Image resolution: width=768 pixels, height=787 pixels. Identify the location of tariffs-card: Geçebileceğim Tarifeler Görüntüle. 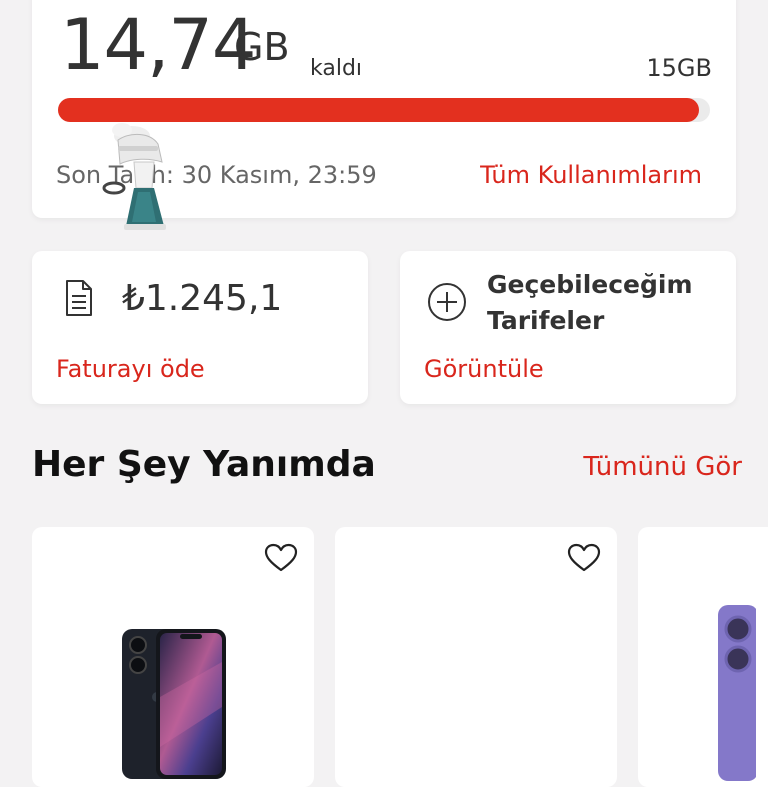
(568, 327).